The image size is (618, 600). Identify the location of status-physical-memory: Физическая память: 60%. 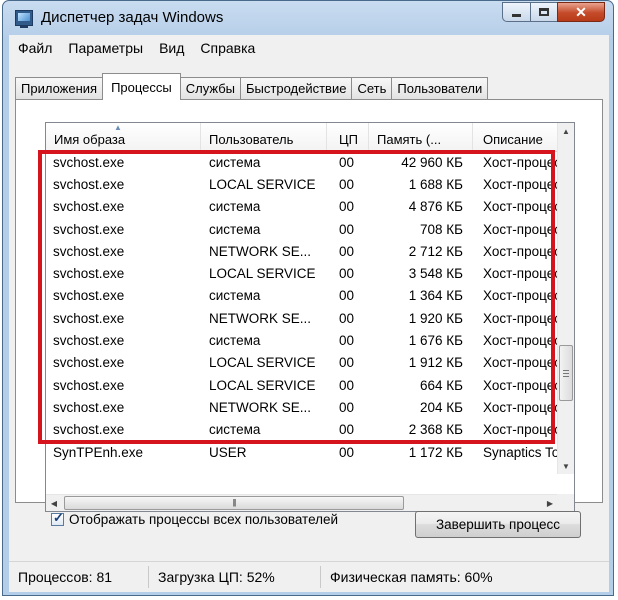
(411, 577).